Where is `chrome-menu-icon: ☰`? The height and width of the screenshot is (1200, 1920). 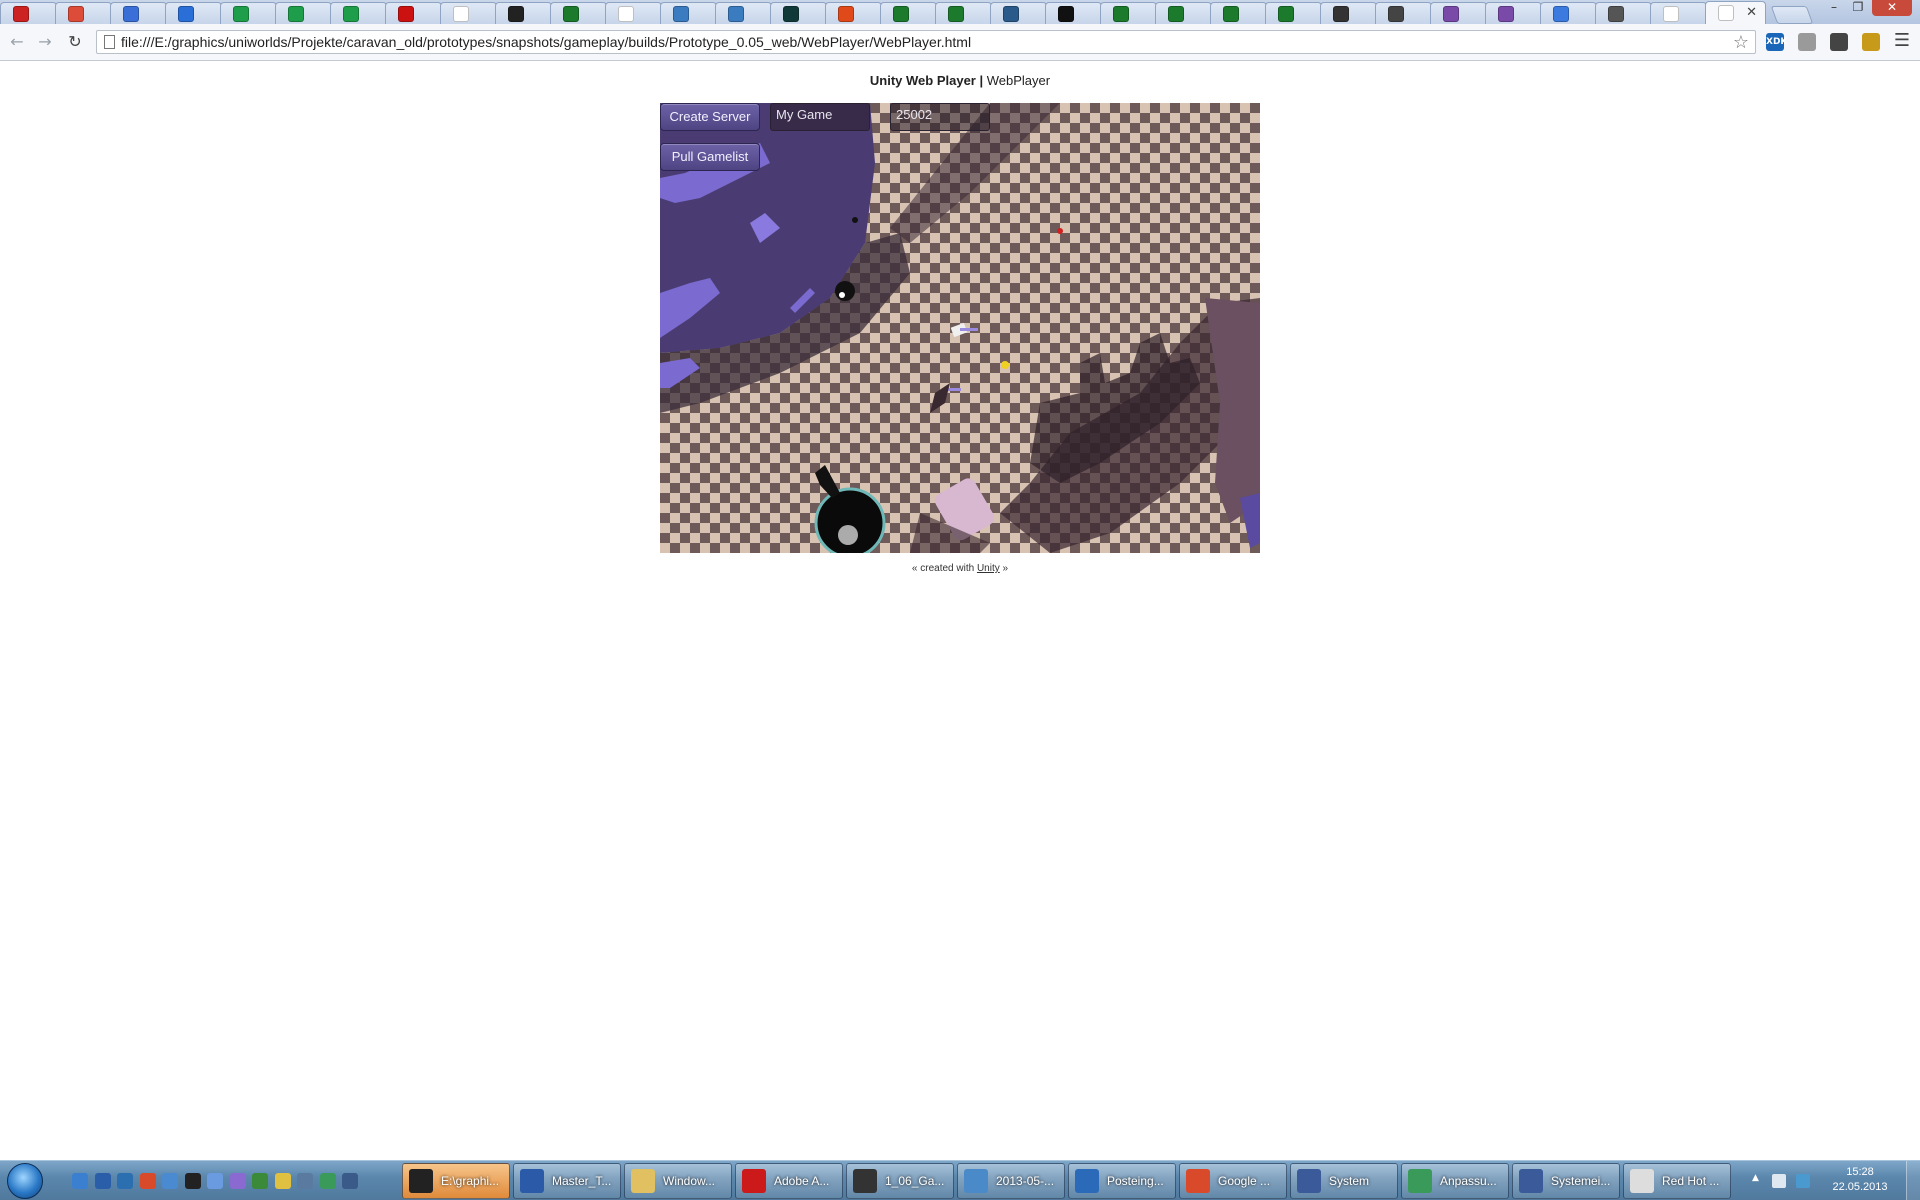
chrome-menu-icon: ☰ is located at coordinates (1902, 41).